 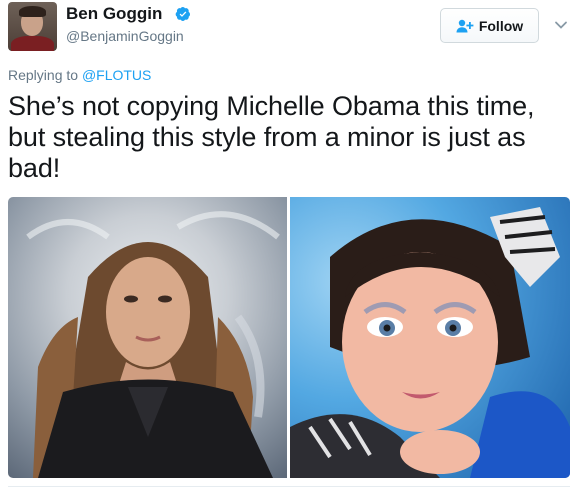 I want to click on avatar, so click(x=32, y=26).